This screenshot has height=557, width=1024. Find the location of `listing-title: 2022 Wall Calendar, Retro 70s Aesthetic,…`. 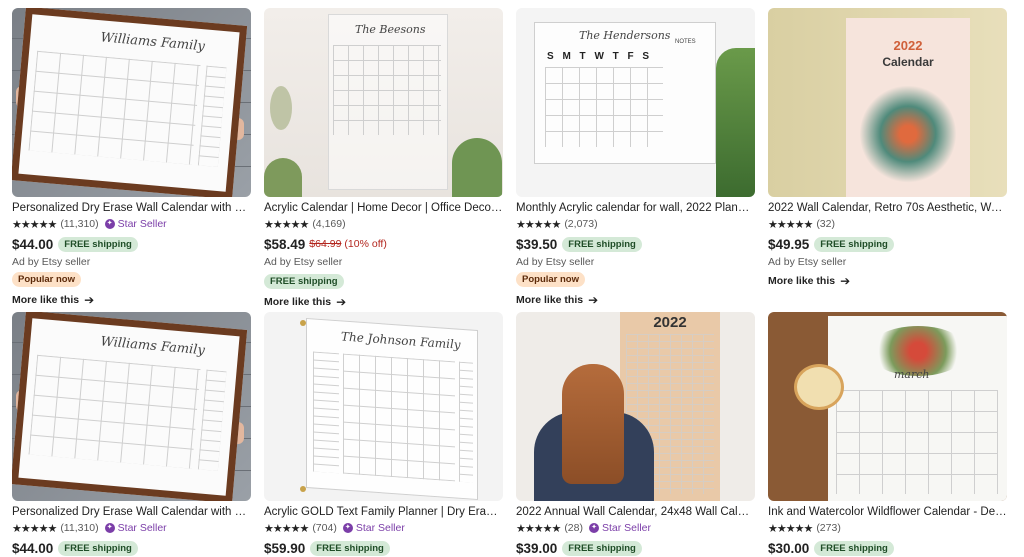

listing-title: 2022 Wall Calendar, Retro 70s Aesthetic,… is located at coordinates (887, 208).